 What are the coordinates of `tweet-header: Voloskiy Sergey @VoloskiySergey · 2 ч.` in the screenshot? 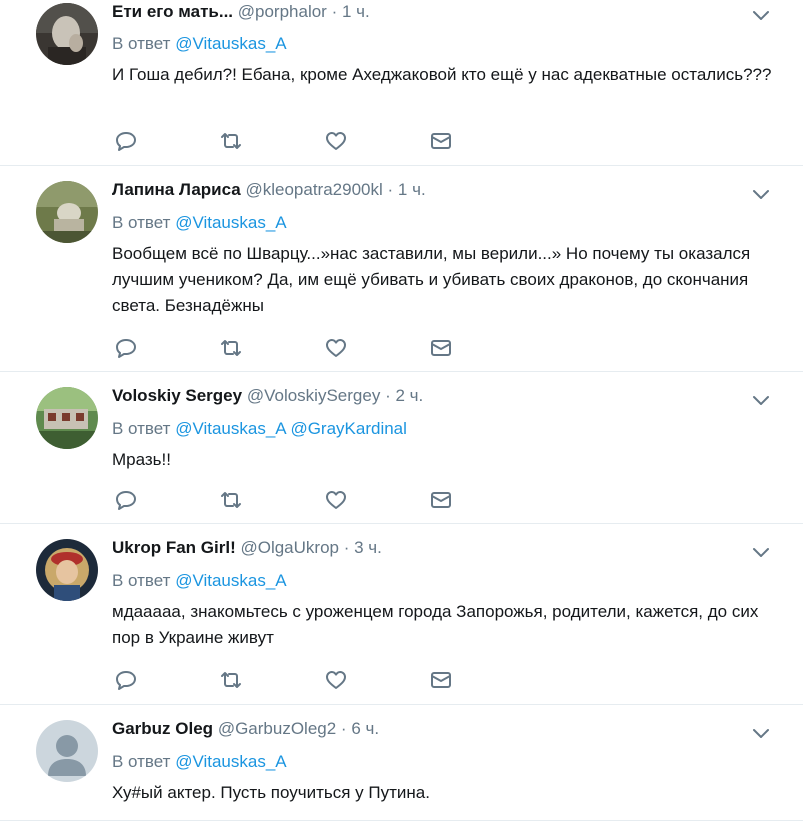 It's located at (267, 396).